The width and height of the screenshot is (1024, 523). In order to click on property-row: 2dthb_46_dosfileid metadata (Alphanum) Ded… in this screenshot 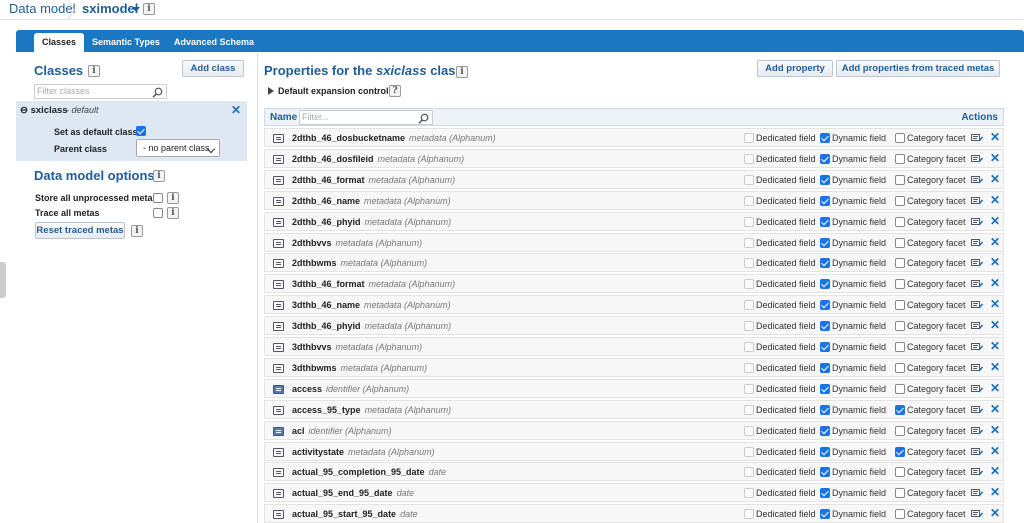, I will do `click(634, 158)`.